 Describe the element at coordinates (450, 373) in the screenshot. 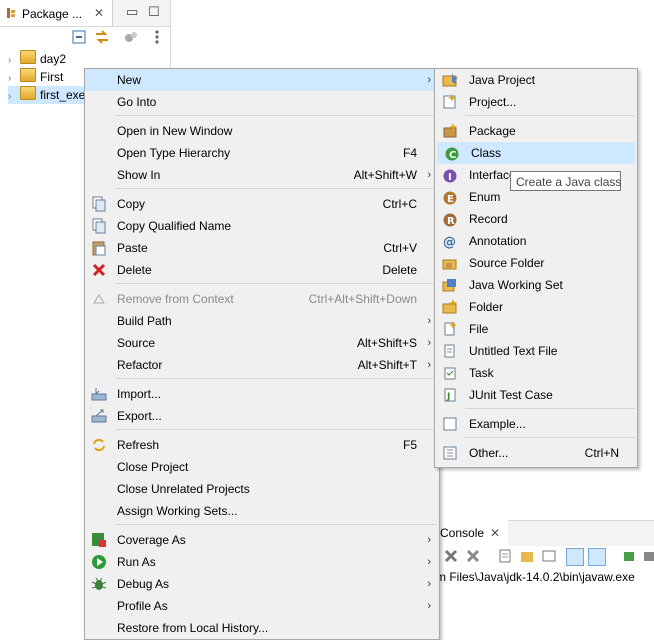

I see `task-icon` at that location.